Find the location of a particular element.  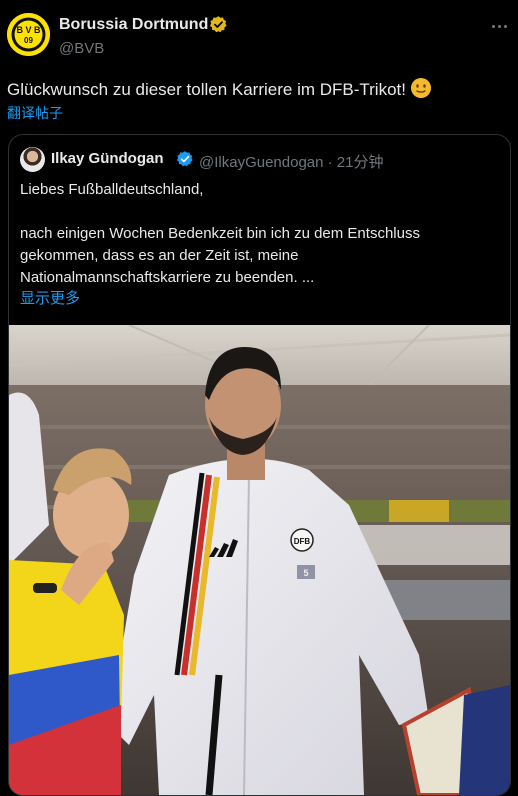

verified-blue-badge-icon is located at coordinates (184, 159).